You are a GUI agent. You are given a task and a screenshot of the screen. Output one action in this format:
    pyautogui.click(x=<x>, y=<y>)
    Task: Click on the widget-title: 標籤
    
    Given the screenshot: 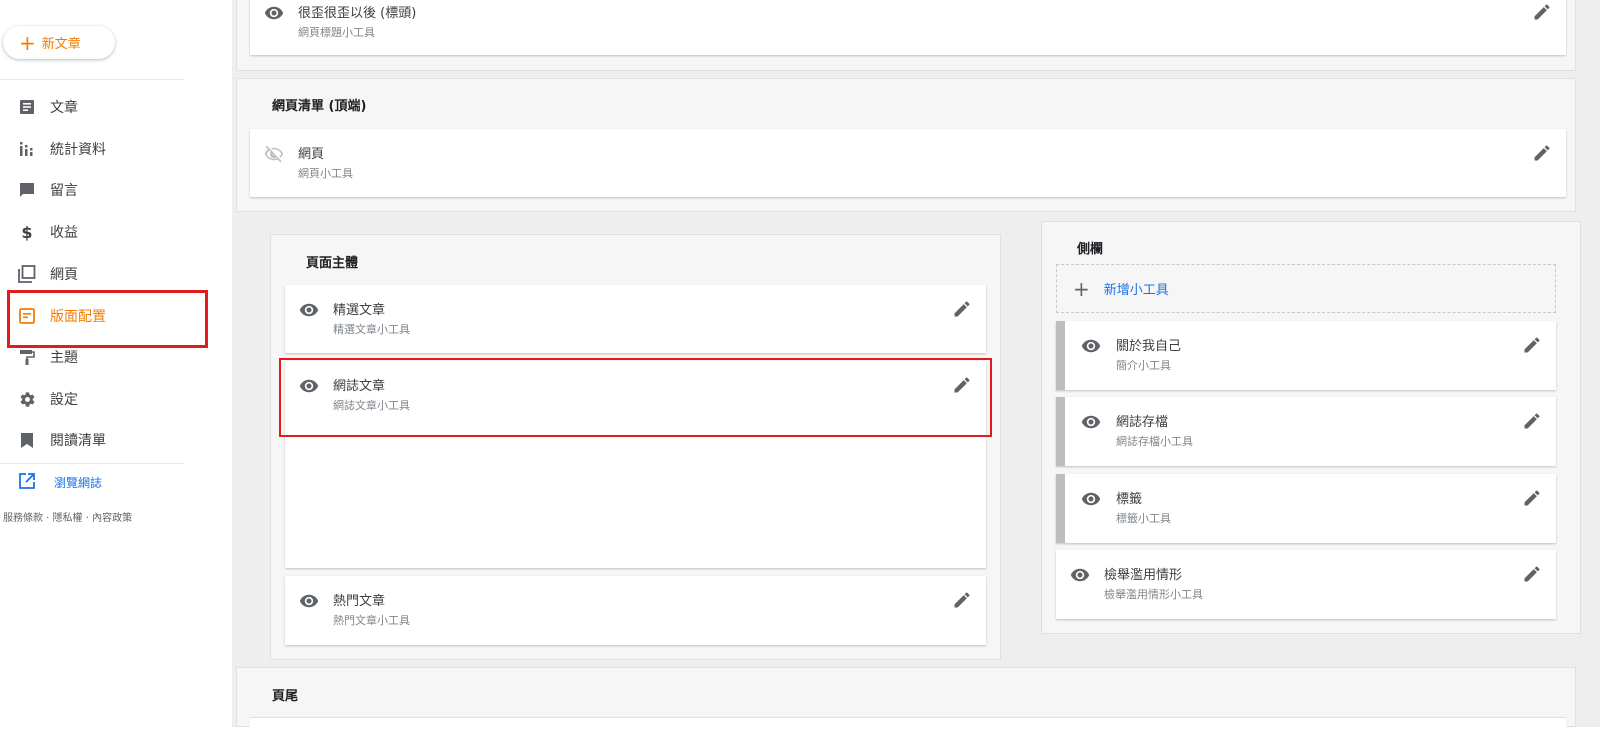 What is the action you would take?
    pyautogui.click(x=1129, y=499)
    